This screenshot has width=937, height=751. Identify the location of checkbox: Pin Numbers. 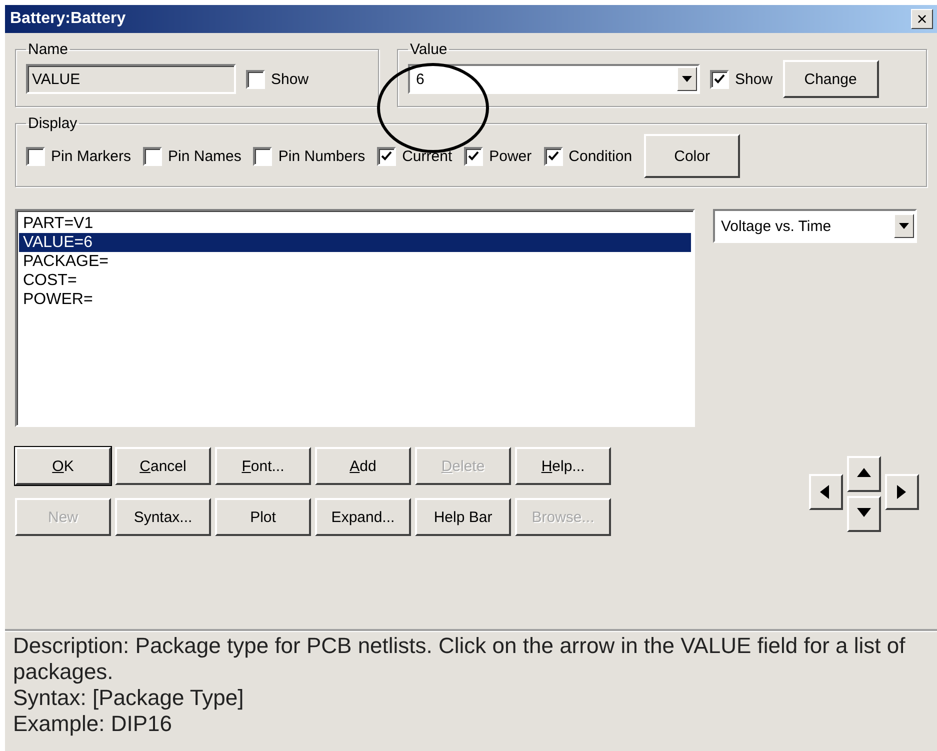
(309, 156).